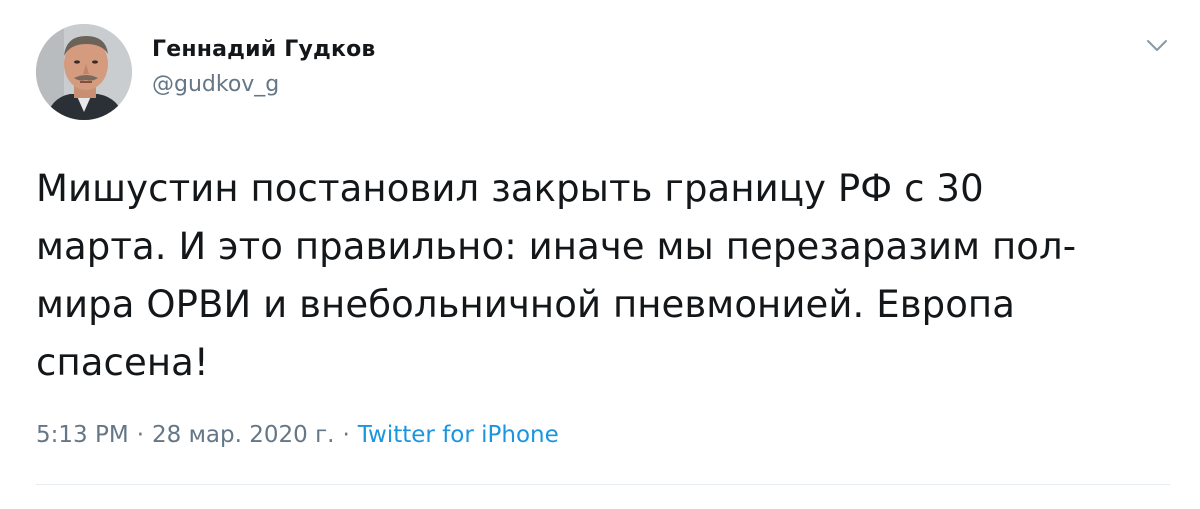 The height and width of the screenshot is (509, 1200). I want to click on tweet-menu-button, so click(1157, 46).